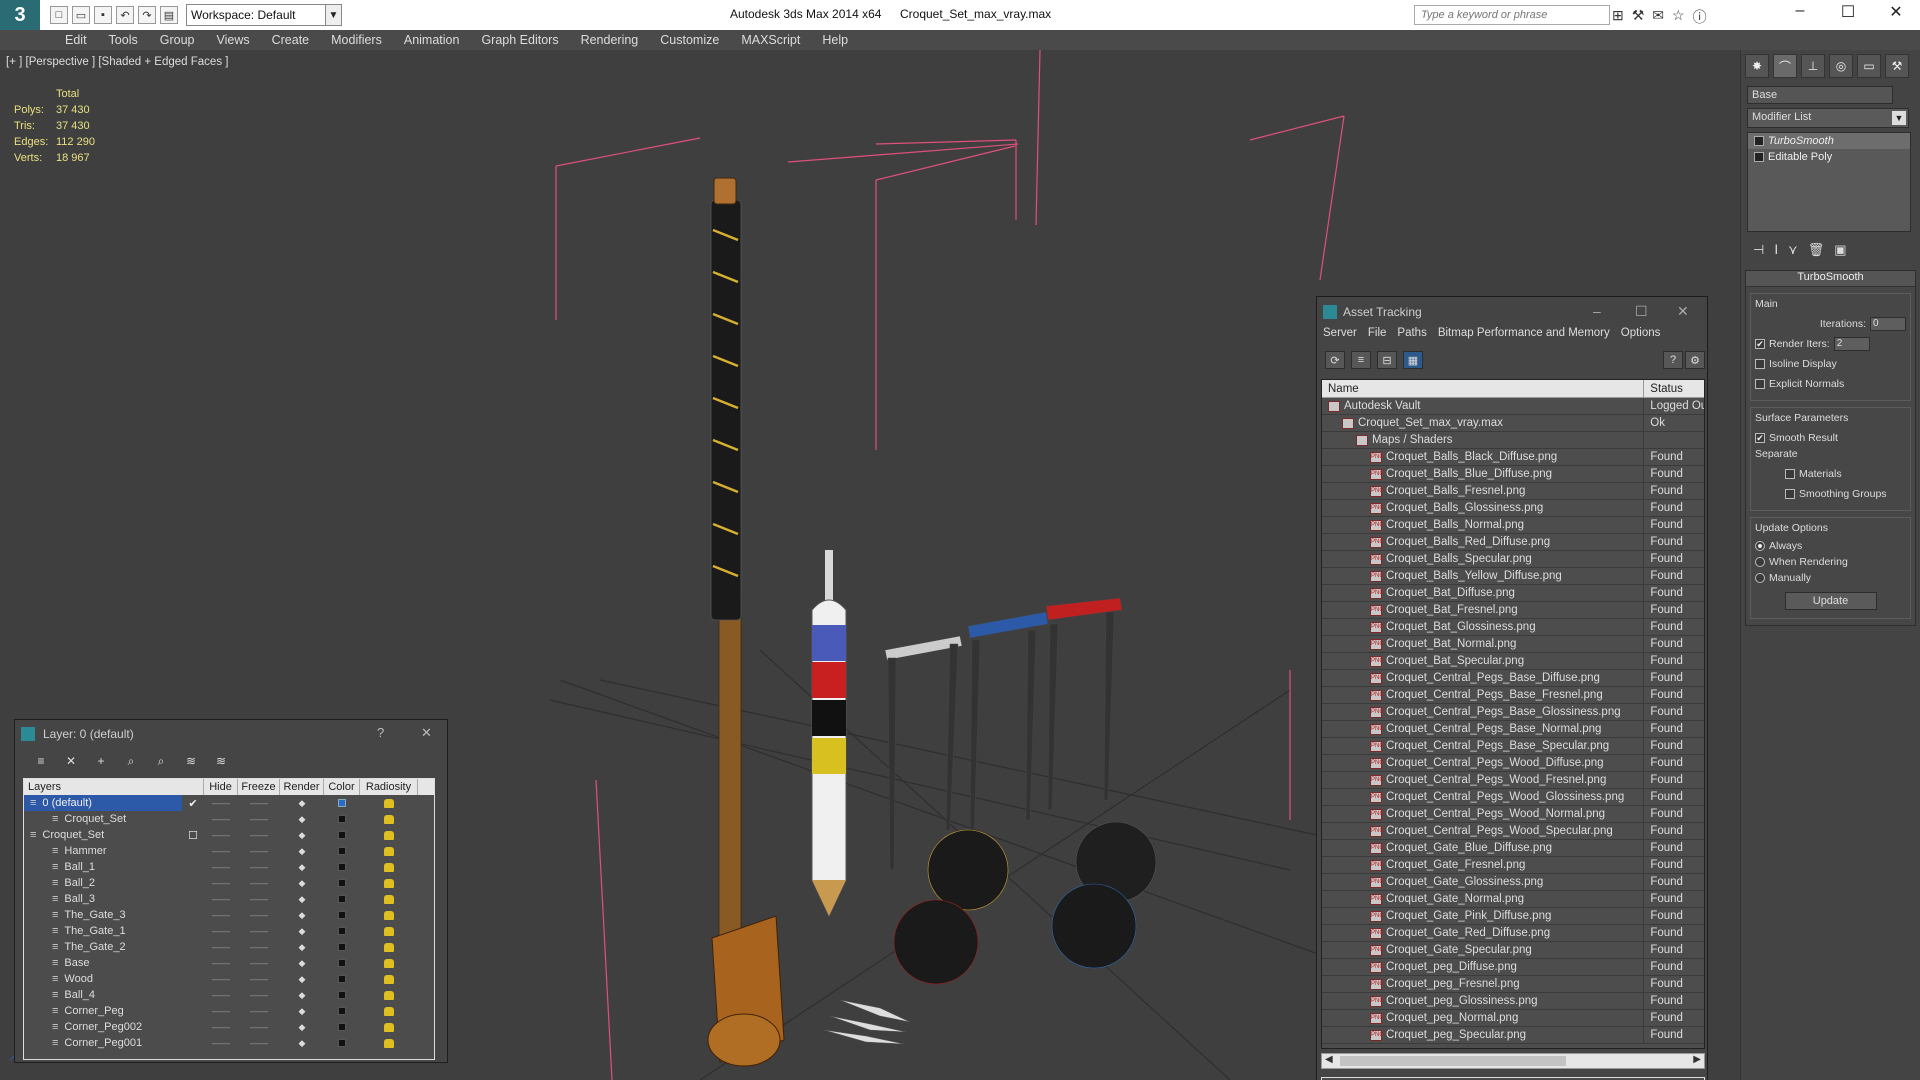  I want to click on save-file-icon: ▪, so click(103, 15).